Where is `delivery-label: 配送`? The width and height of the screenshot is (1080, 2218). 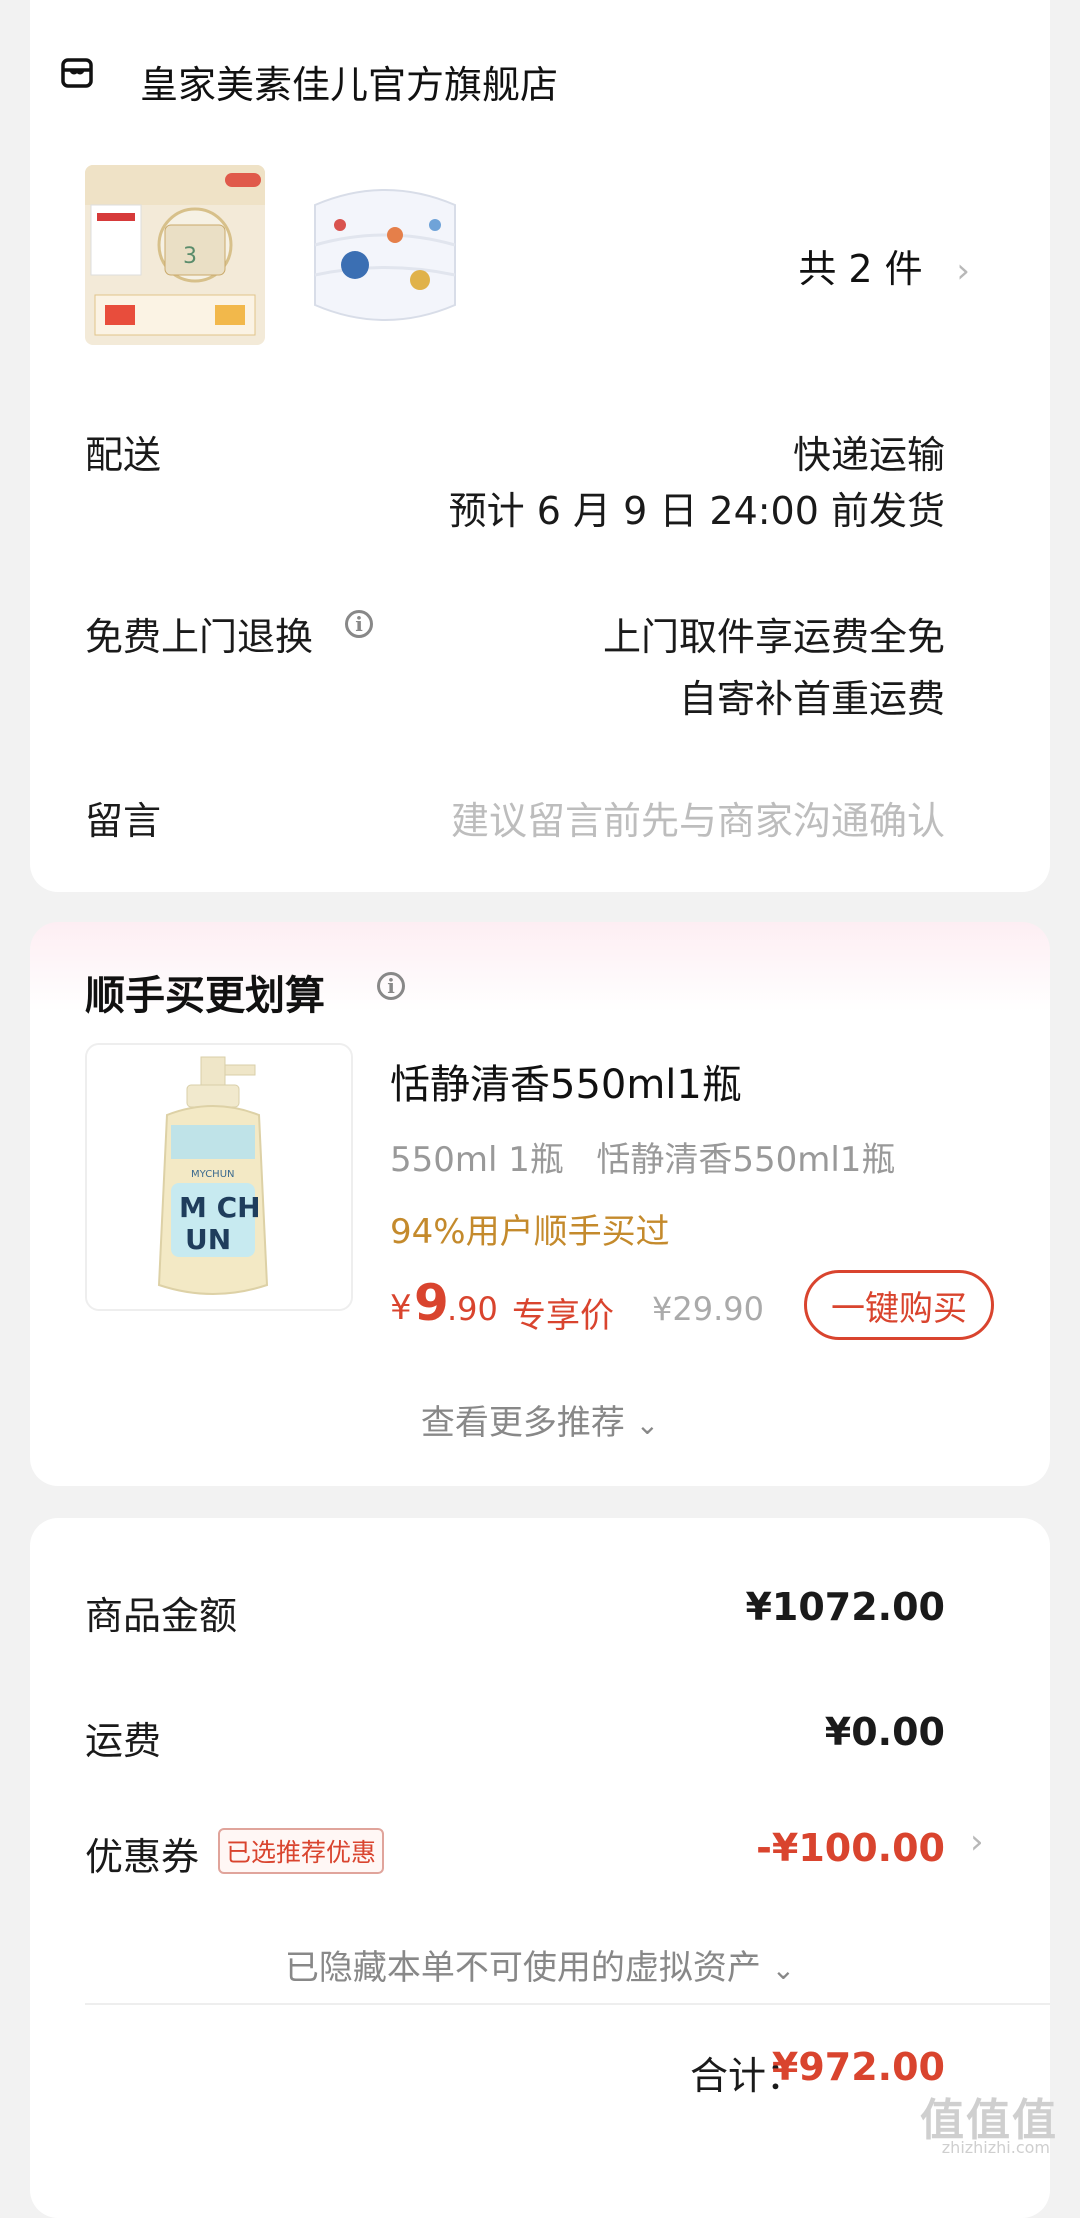
delivery-label: 配送 is located at coordinates (123, 455).